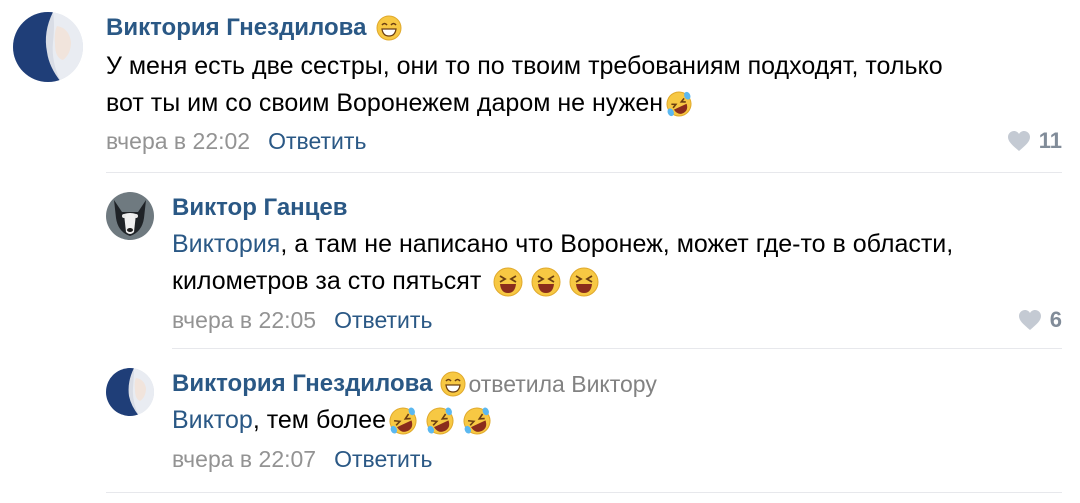 The width and height of the screenshot is (1080, 503). Describe the element at coordinates (178, 141) in the screenshot. I see `comment-time: вчера в 22:02` at that location.